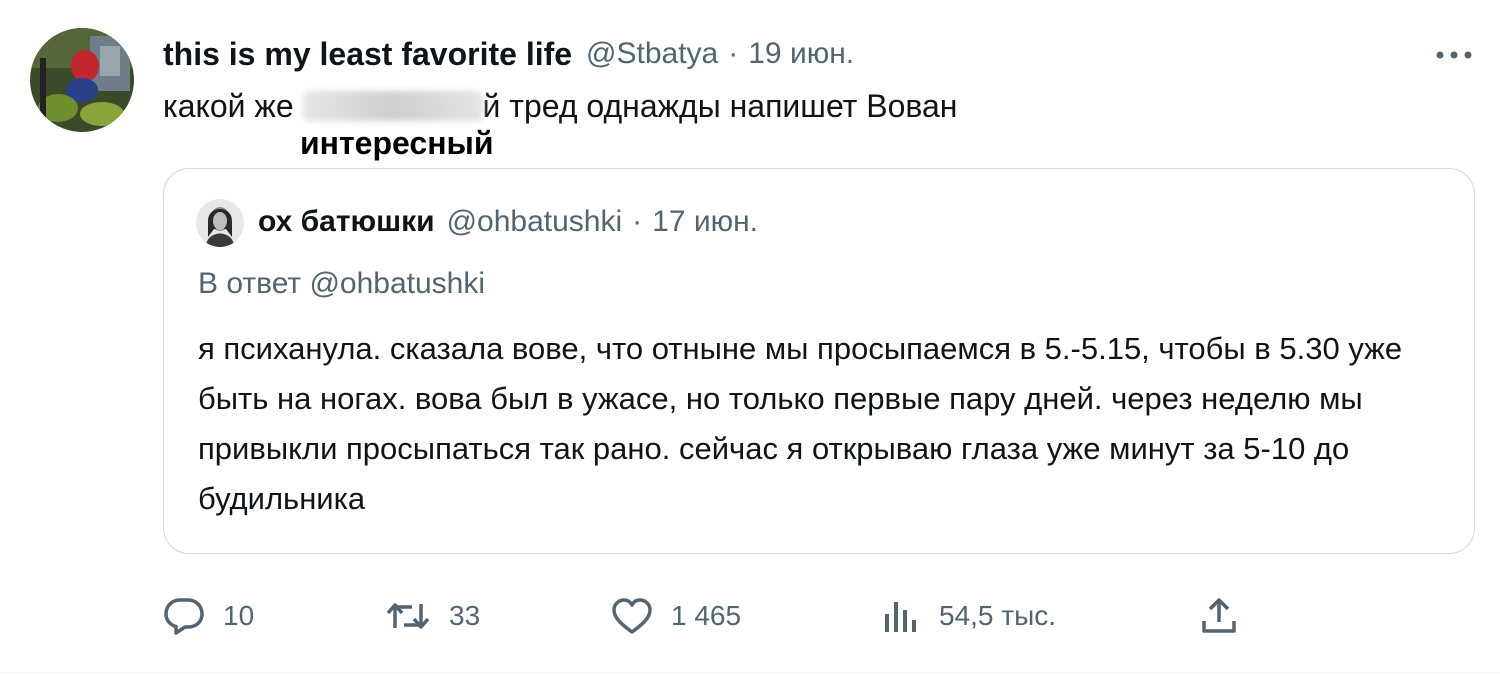 This screenshot has height=675, width=1500. Describe the element at coordinates (397, 143) in the screenshot. I see `overlay-word: интересный` at that location.